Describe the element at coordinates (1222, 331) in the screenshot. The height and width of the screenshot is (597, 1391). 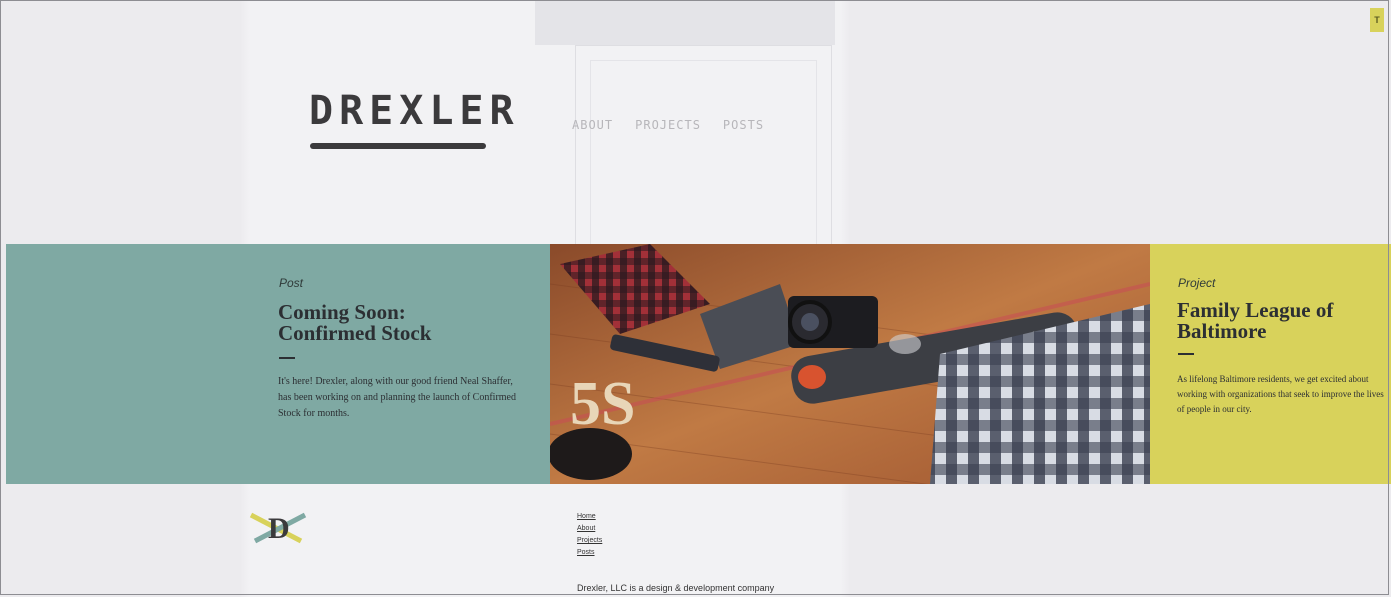
I see `project-title-line-2: Baltimore` at that location.